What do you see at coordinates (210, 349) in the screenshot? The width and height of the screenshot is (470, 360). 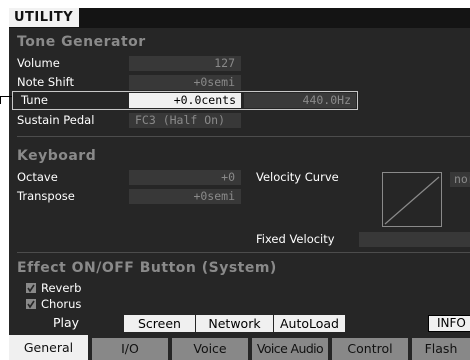 I see `tab-voice: Voice` at bounding box center [210, 349].